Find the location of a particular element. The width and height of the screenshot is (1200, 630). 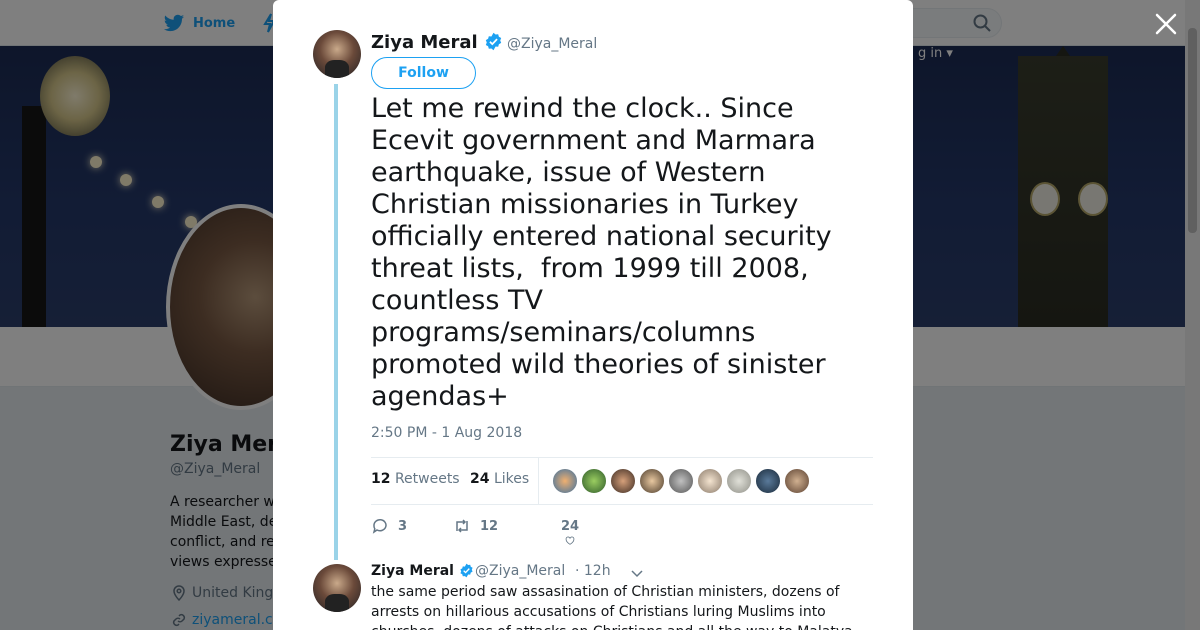

tweet-timestamp: 2:50 PM - 1 Aug 2018 is located at coordinates (446, 433).